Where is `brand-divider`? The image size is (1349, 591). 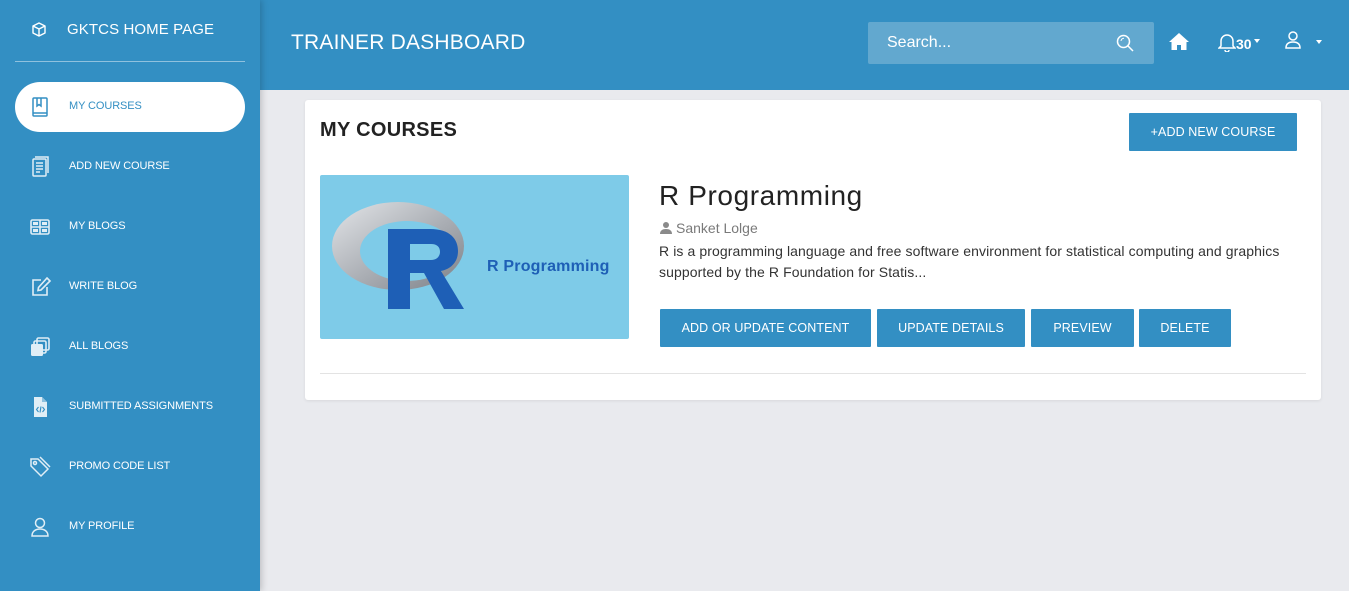
brand-divider is located at coordinates (130, 61).